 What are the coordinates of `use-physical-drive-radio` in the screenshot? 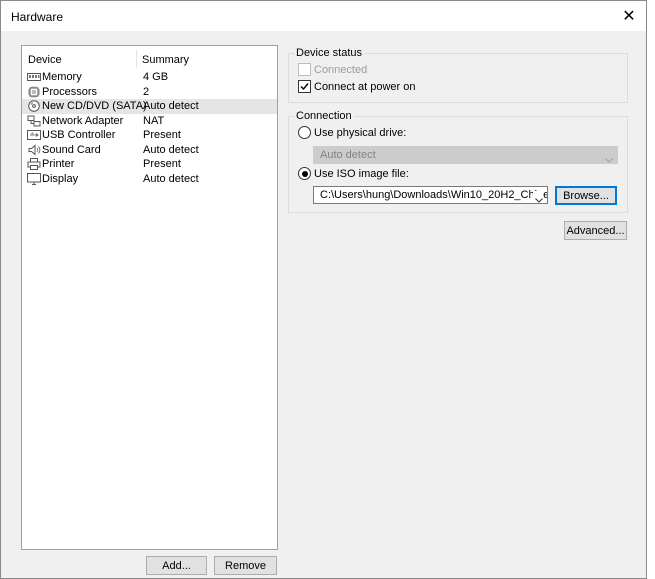 It's located at (304, 132).